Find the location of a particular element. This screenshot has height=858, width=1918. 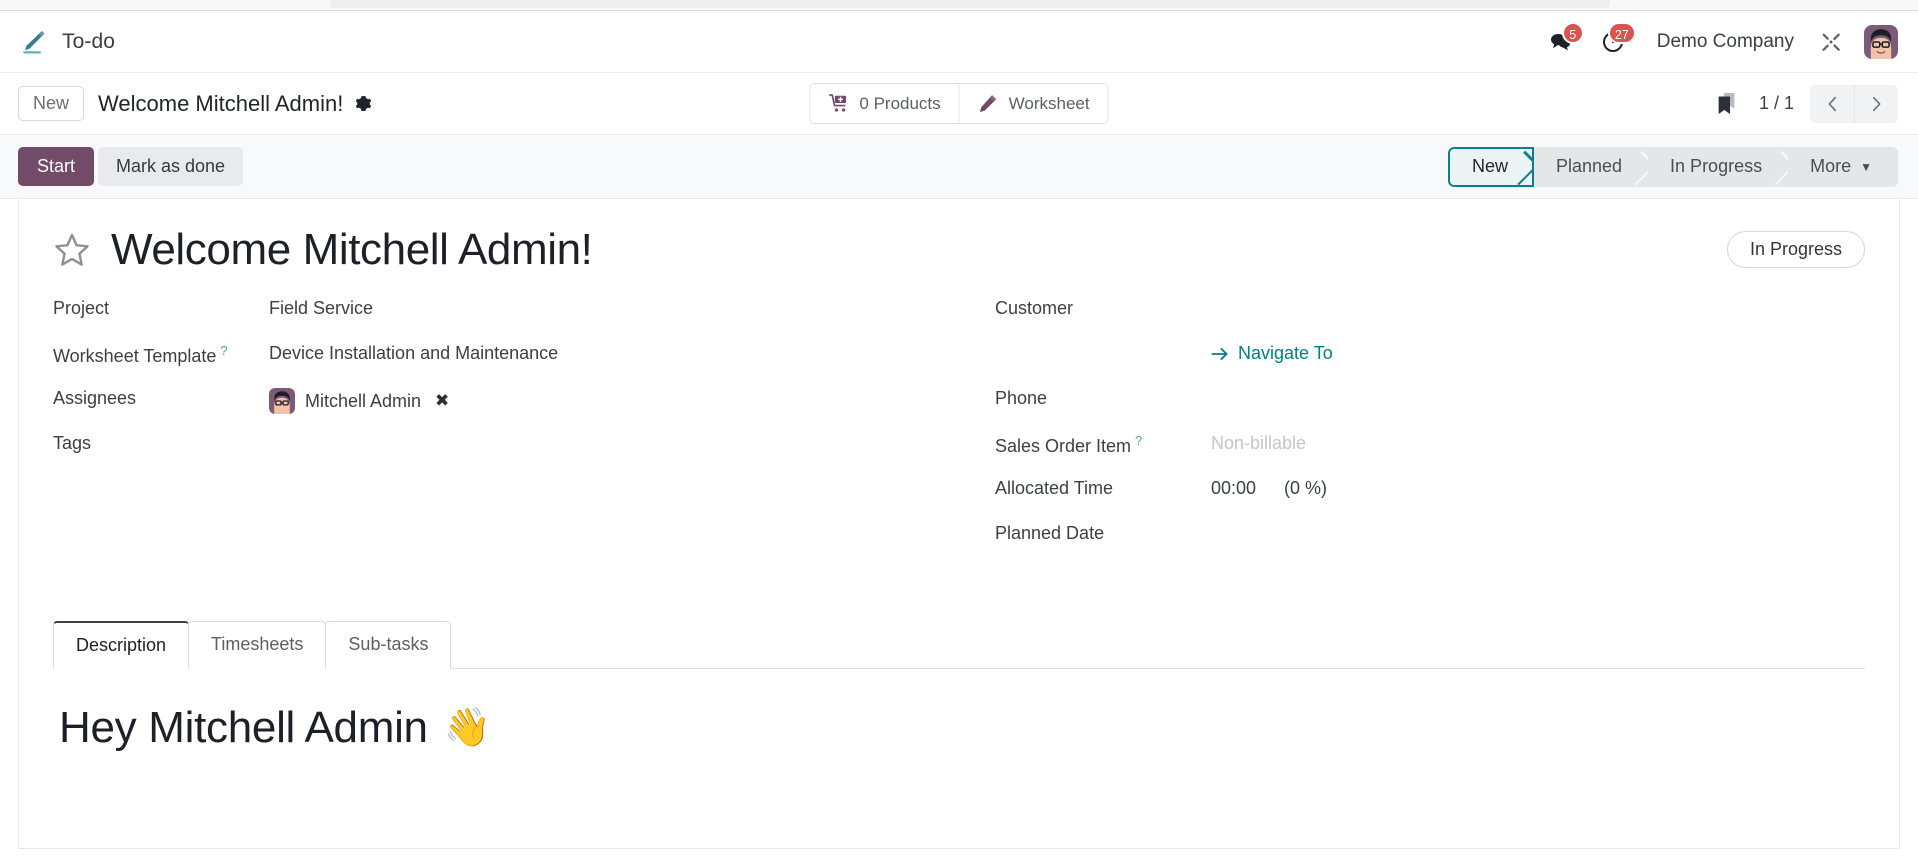

navbar-right-group: 5 27 Demo Company is located at coordinates (1716, 41).